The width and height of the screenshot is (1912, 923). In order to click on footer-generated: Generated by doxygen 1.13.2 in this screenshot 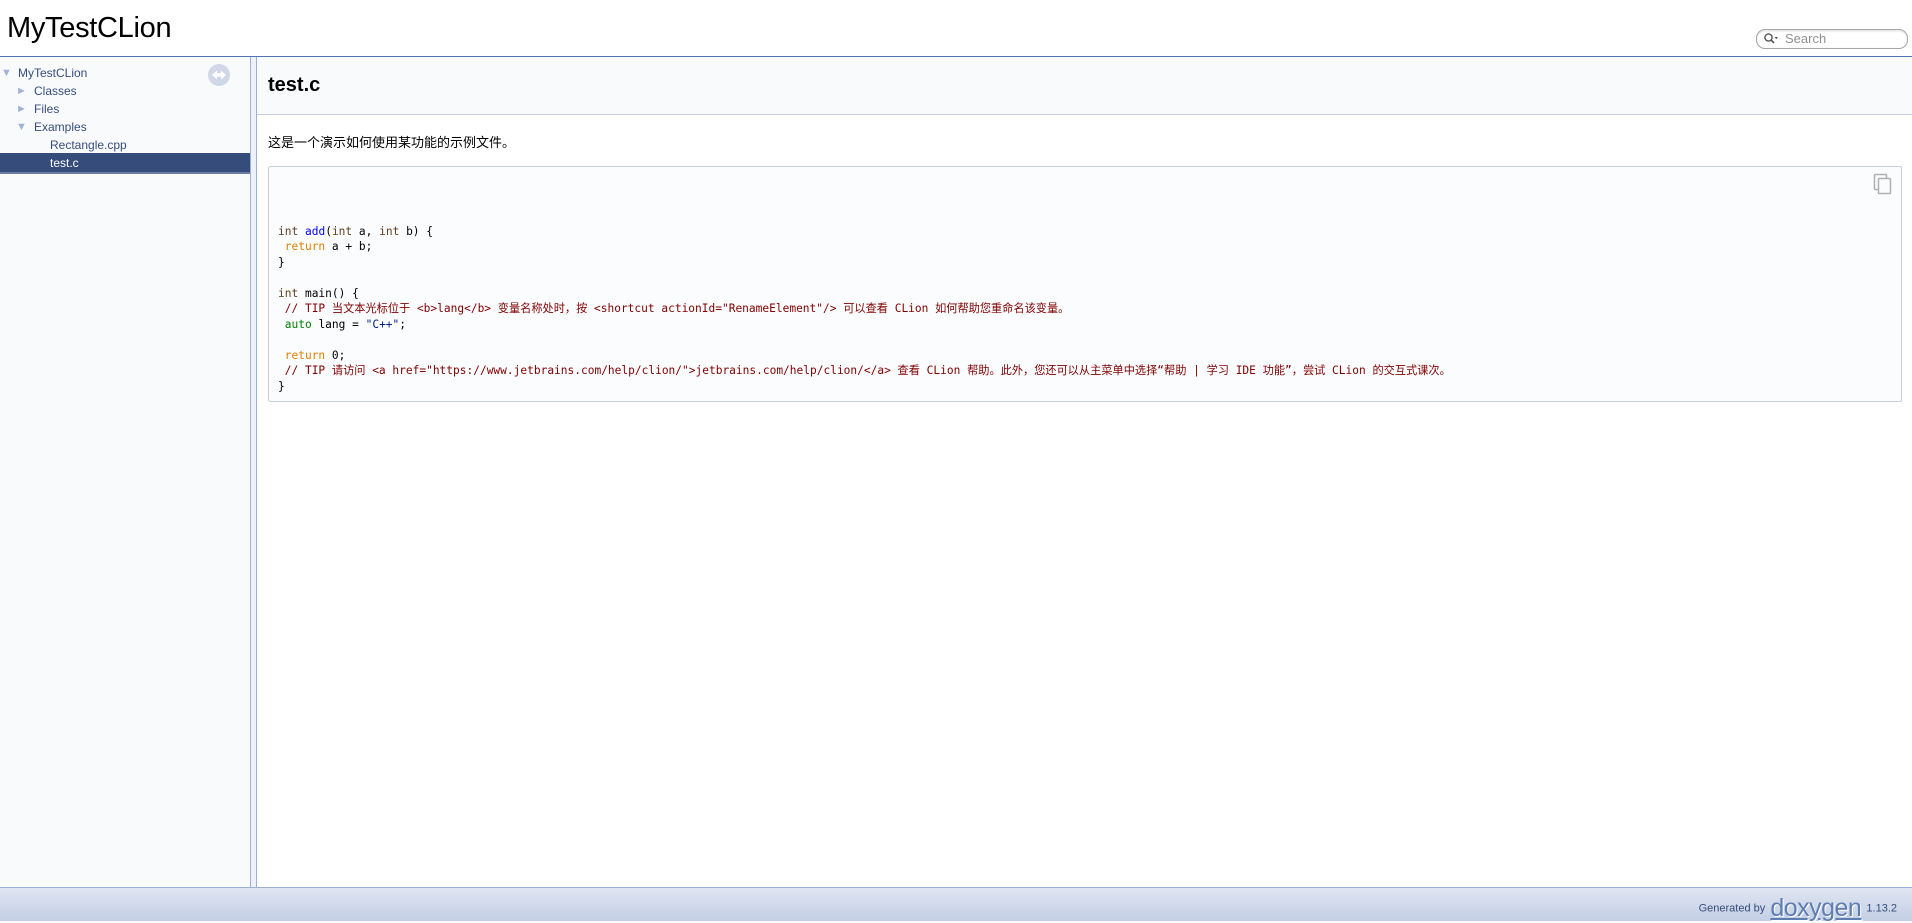, I will do `click(1797, 908)`.